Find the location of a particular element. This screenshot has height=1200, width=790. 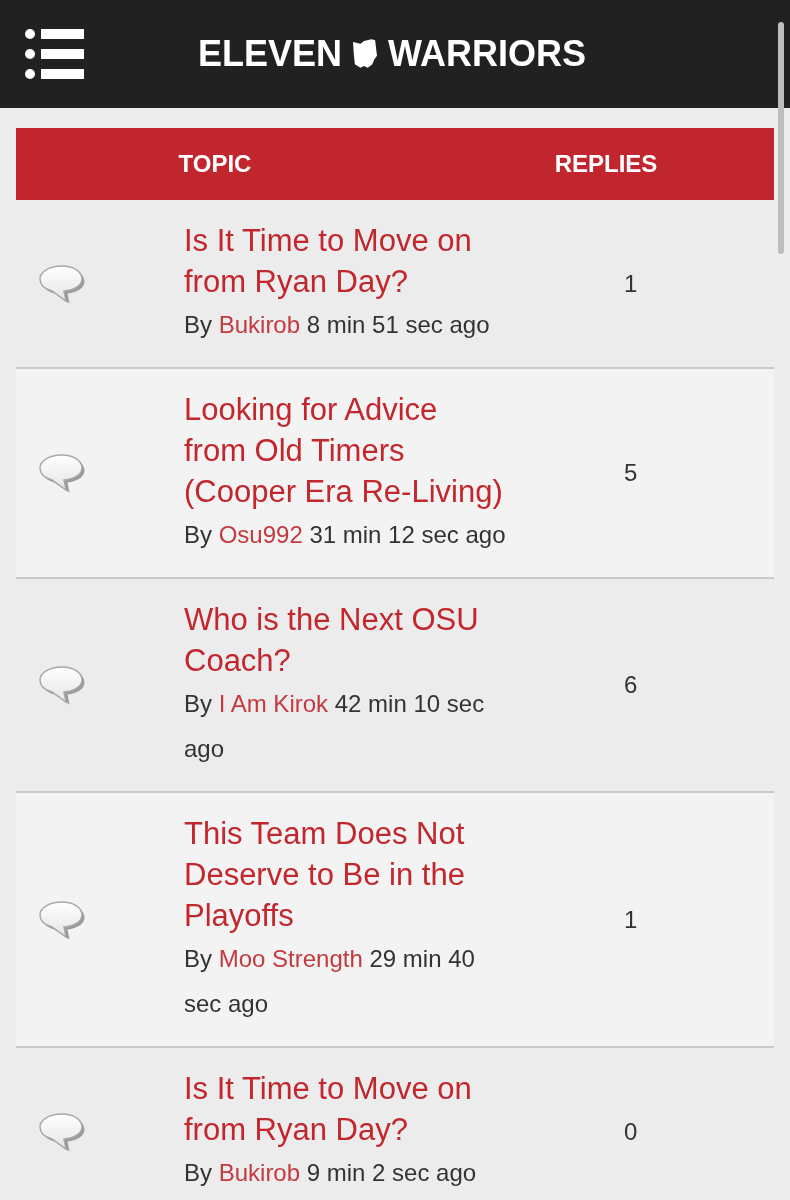

site-logo: ELEVEN WARRIORS is located at coordinates (392, 54).